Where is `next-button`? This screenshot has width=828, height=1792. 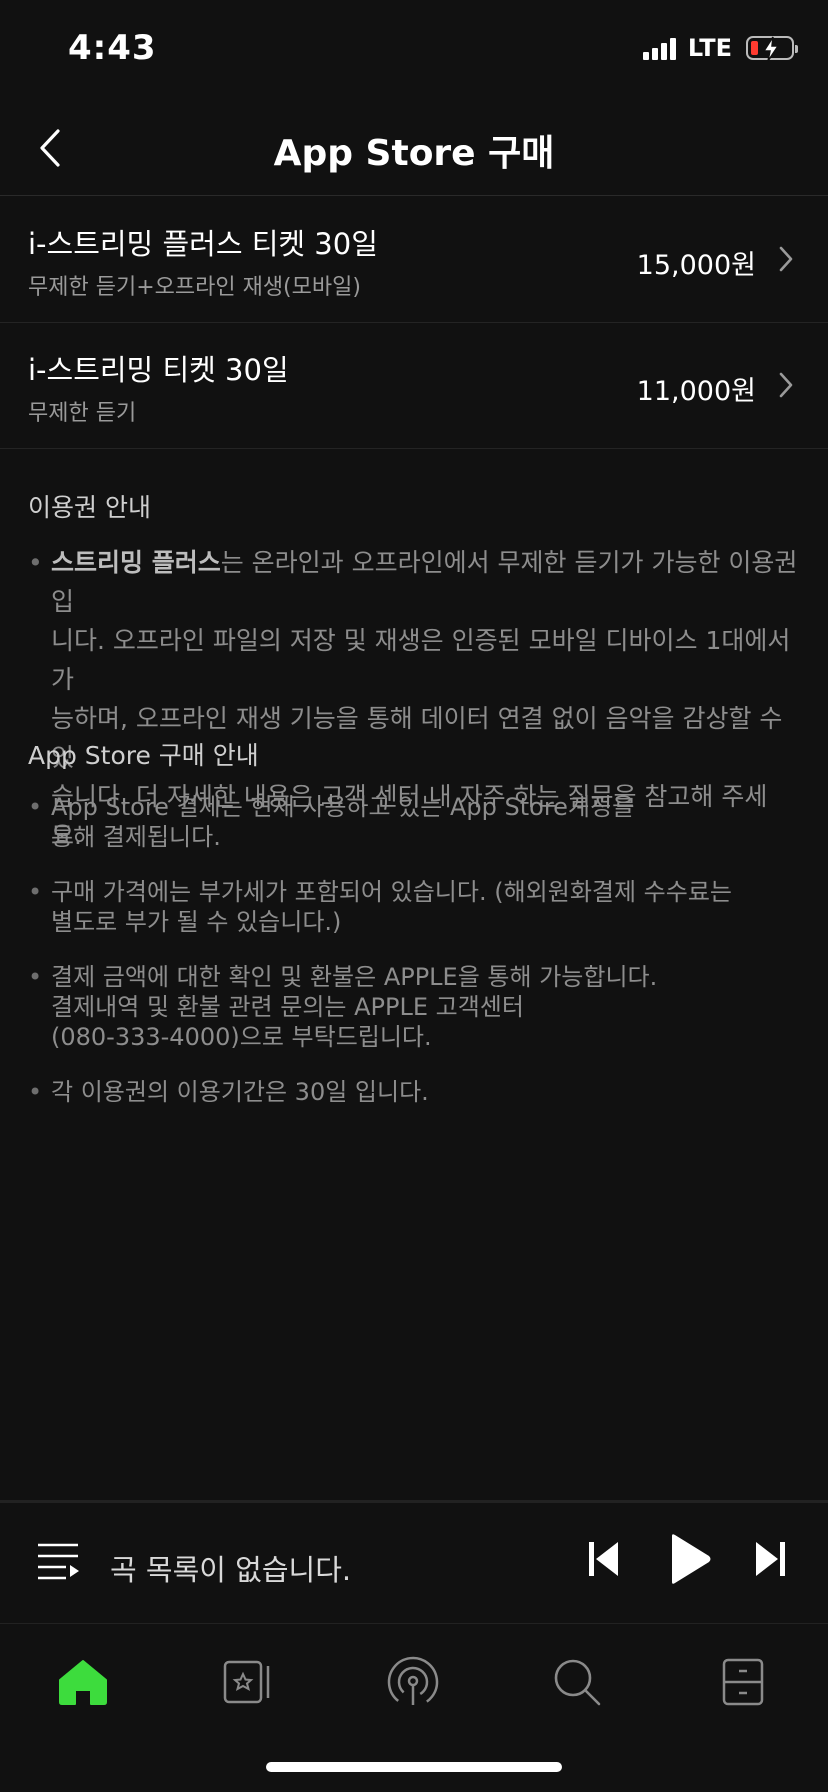 next-button is located at coordinates (770, 1561).